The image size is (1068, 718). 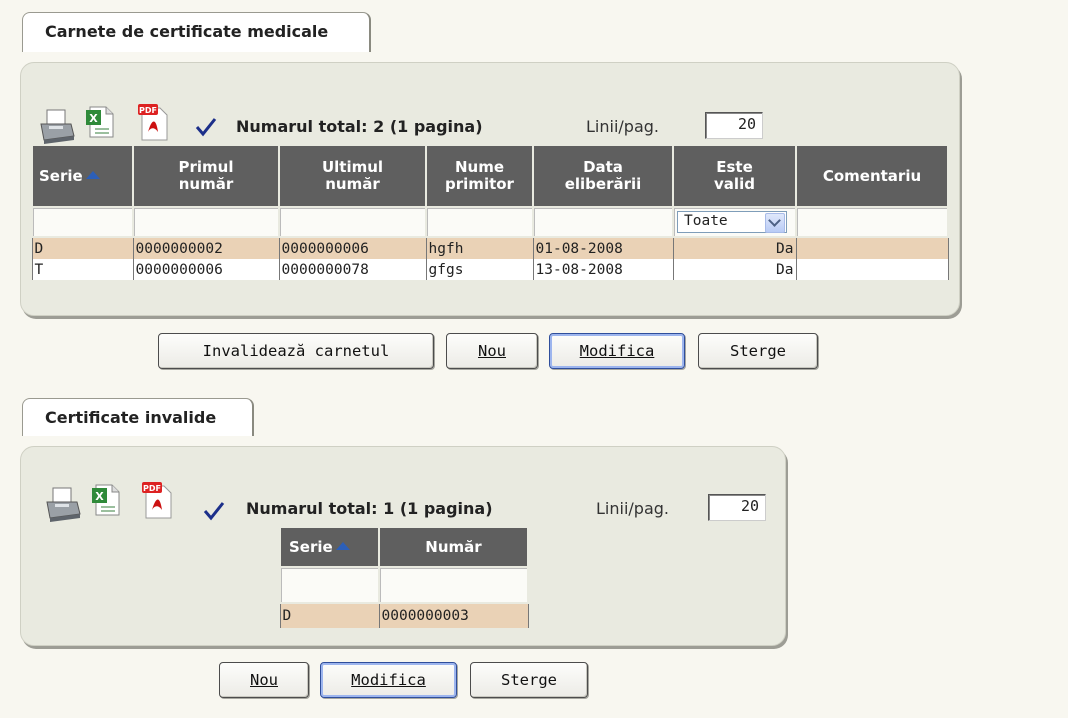 I want to click on tab-carnete-label: Carnete de certificate medicale, so click(x=187, y=31).